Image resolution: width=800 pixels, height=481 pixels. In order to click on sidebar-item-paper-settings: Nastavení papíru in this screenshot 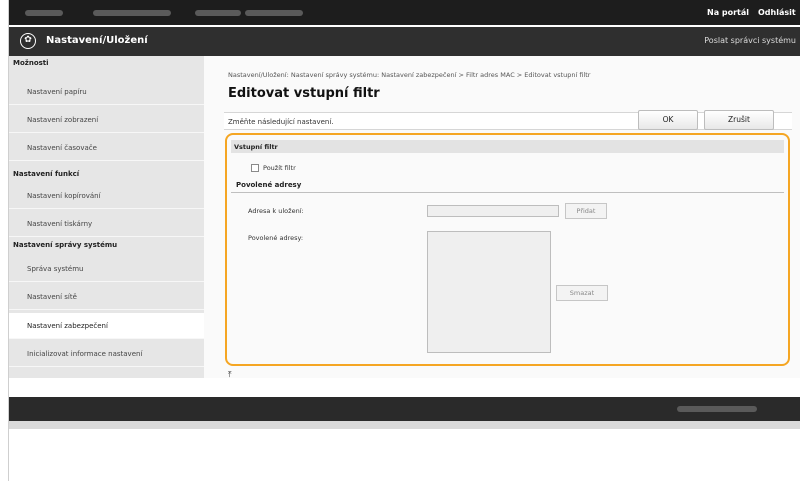, I will do `click(106, 92)`.